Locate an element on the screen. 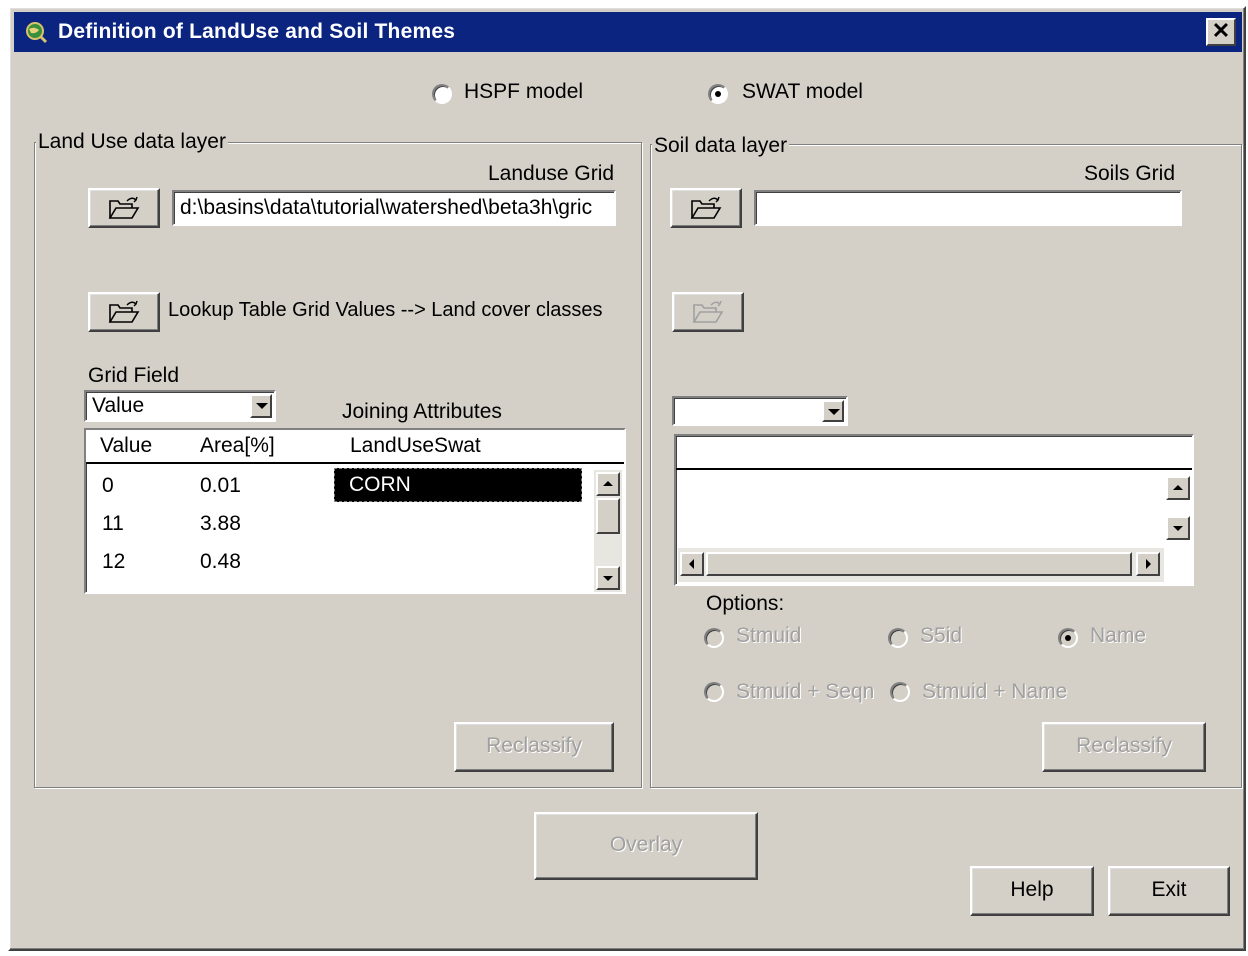 The width and height of the screenshot is (1248, 956). soil-grid-field-dropdown is located at coordinates (760, 411).